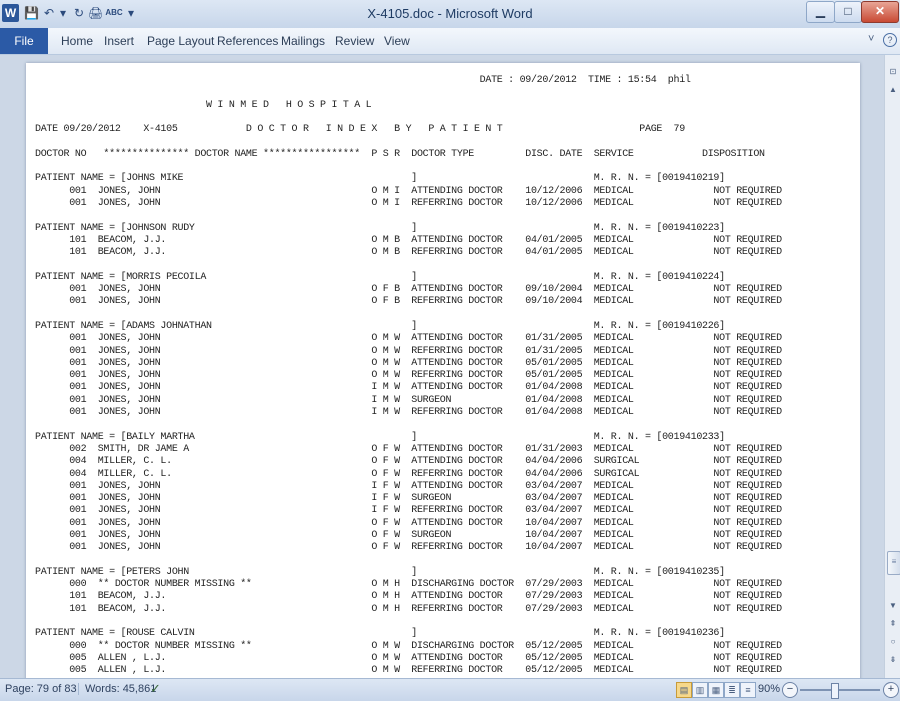 The image size is (900, 701). Describe the element at coordinates (820, 12) in the screenshot. I see `minimize-button: ▁` at that location.